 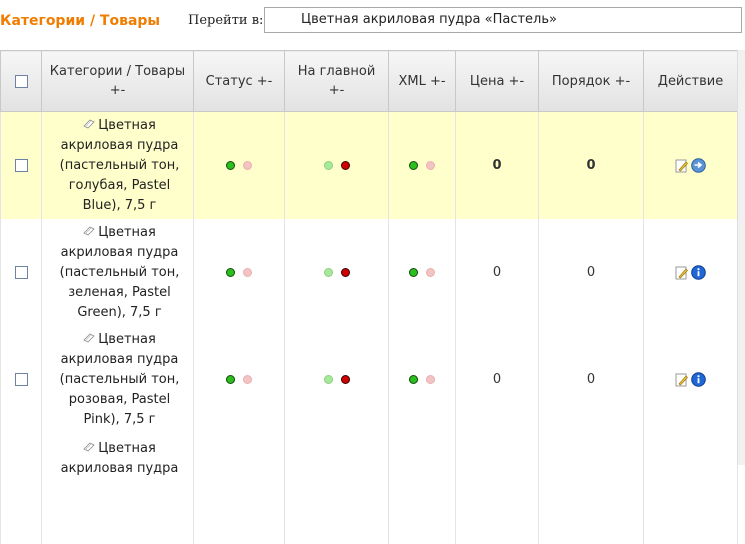 I want to click on col-xml-header: XML +-, so click(x=422, y=81).